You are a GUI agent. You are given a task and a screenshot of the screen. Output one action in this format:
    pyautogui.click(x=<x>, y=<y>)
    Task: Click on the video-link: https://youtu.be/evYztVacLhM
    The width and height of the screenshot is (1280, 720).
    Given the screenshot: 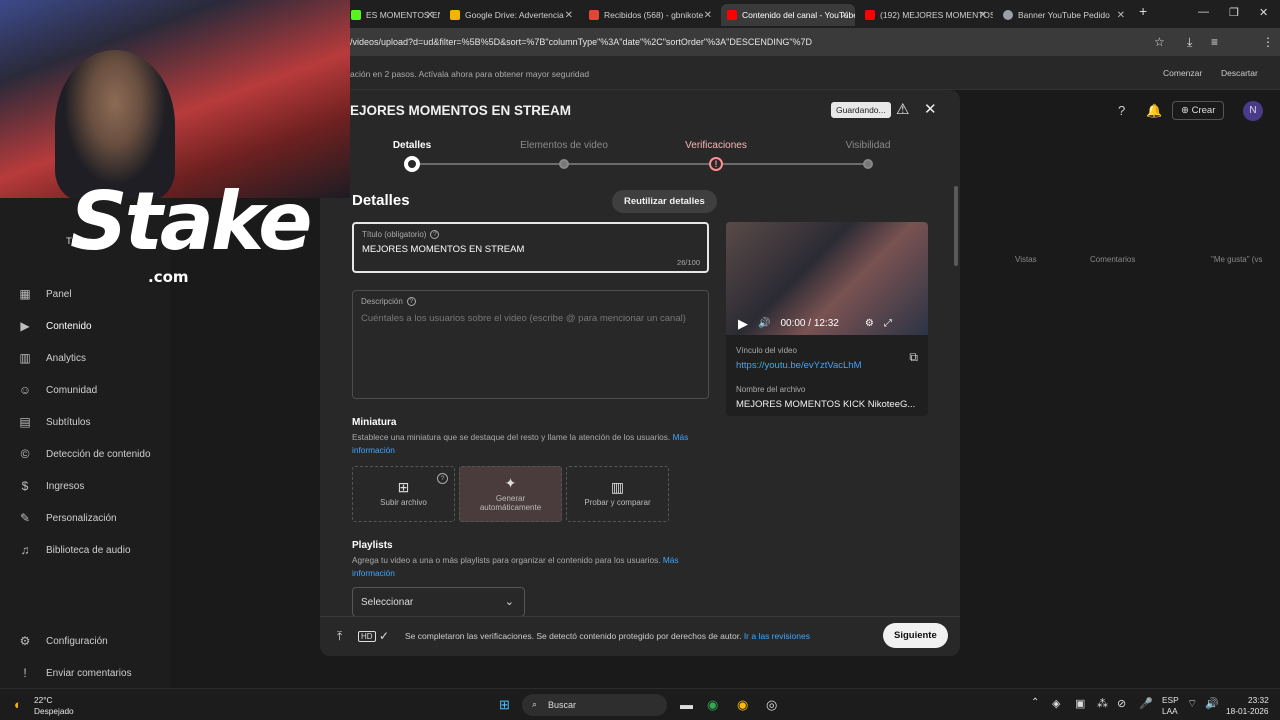 What is the action you would take?
    pyautogui.click(x=799, y=365)
    